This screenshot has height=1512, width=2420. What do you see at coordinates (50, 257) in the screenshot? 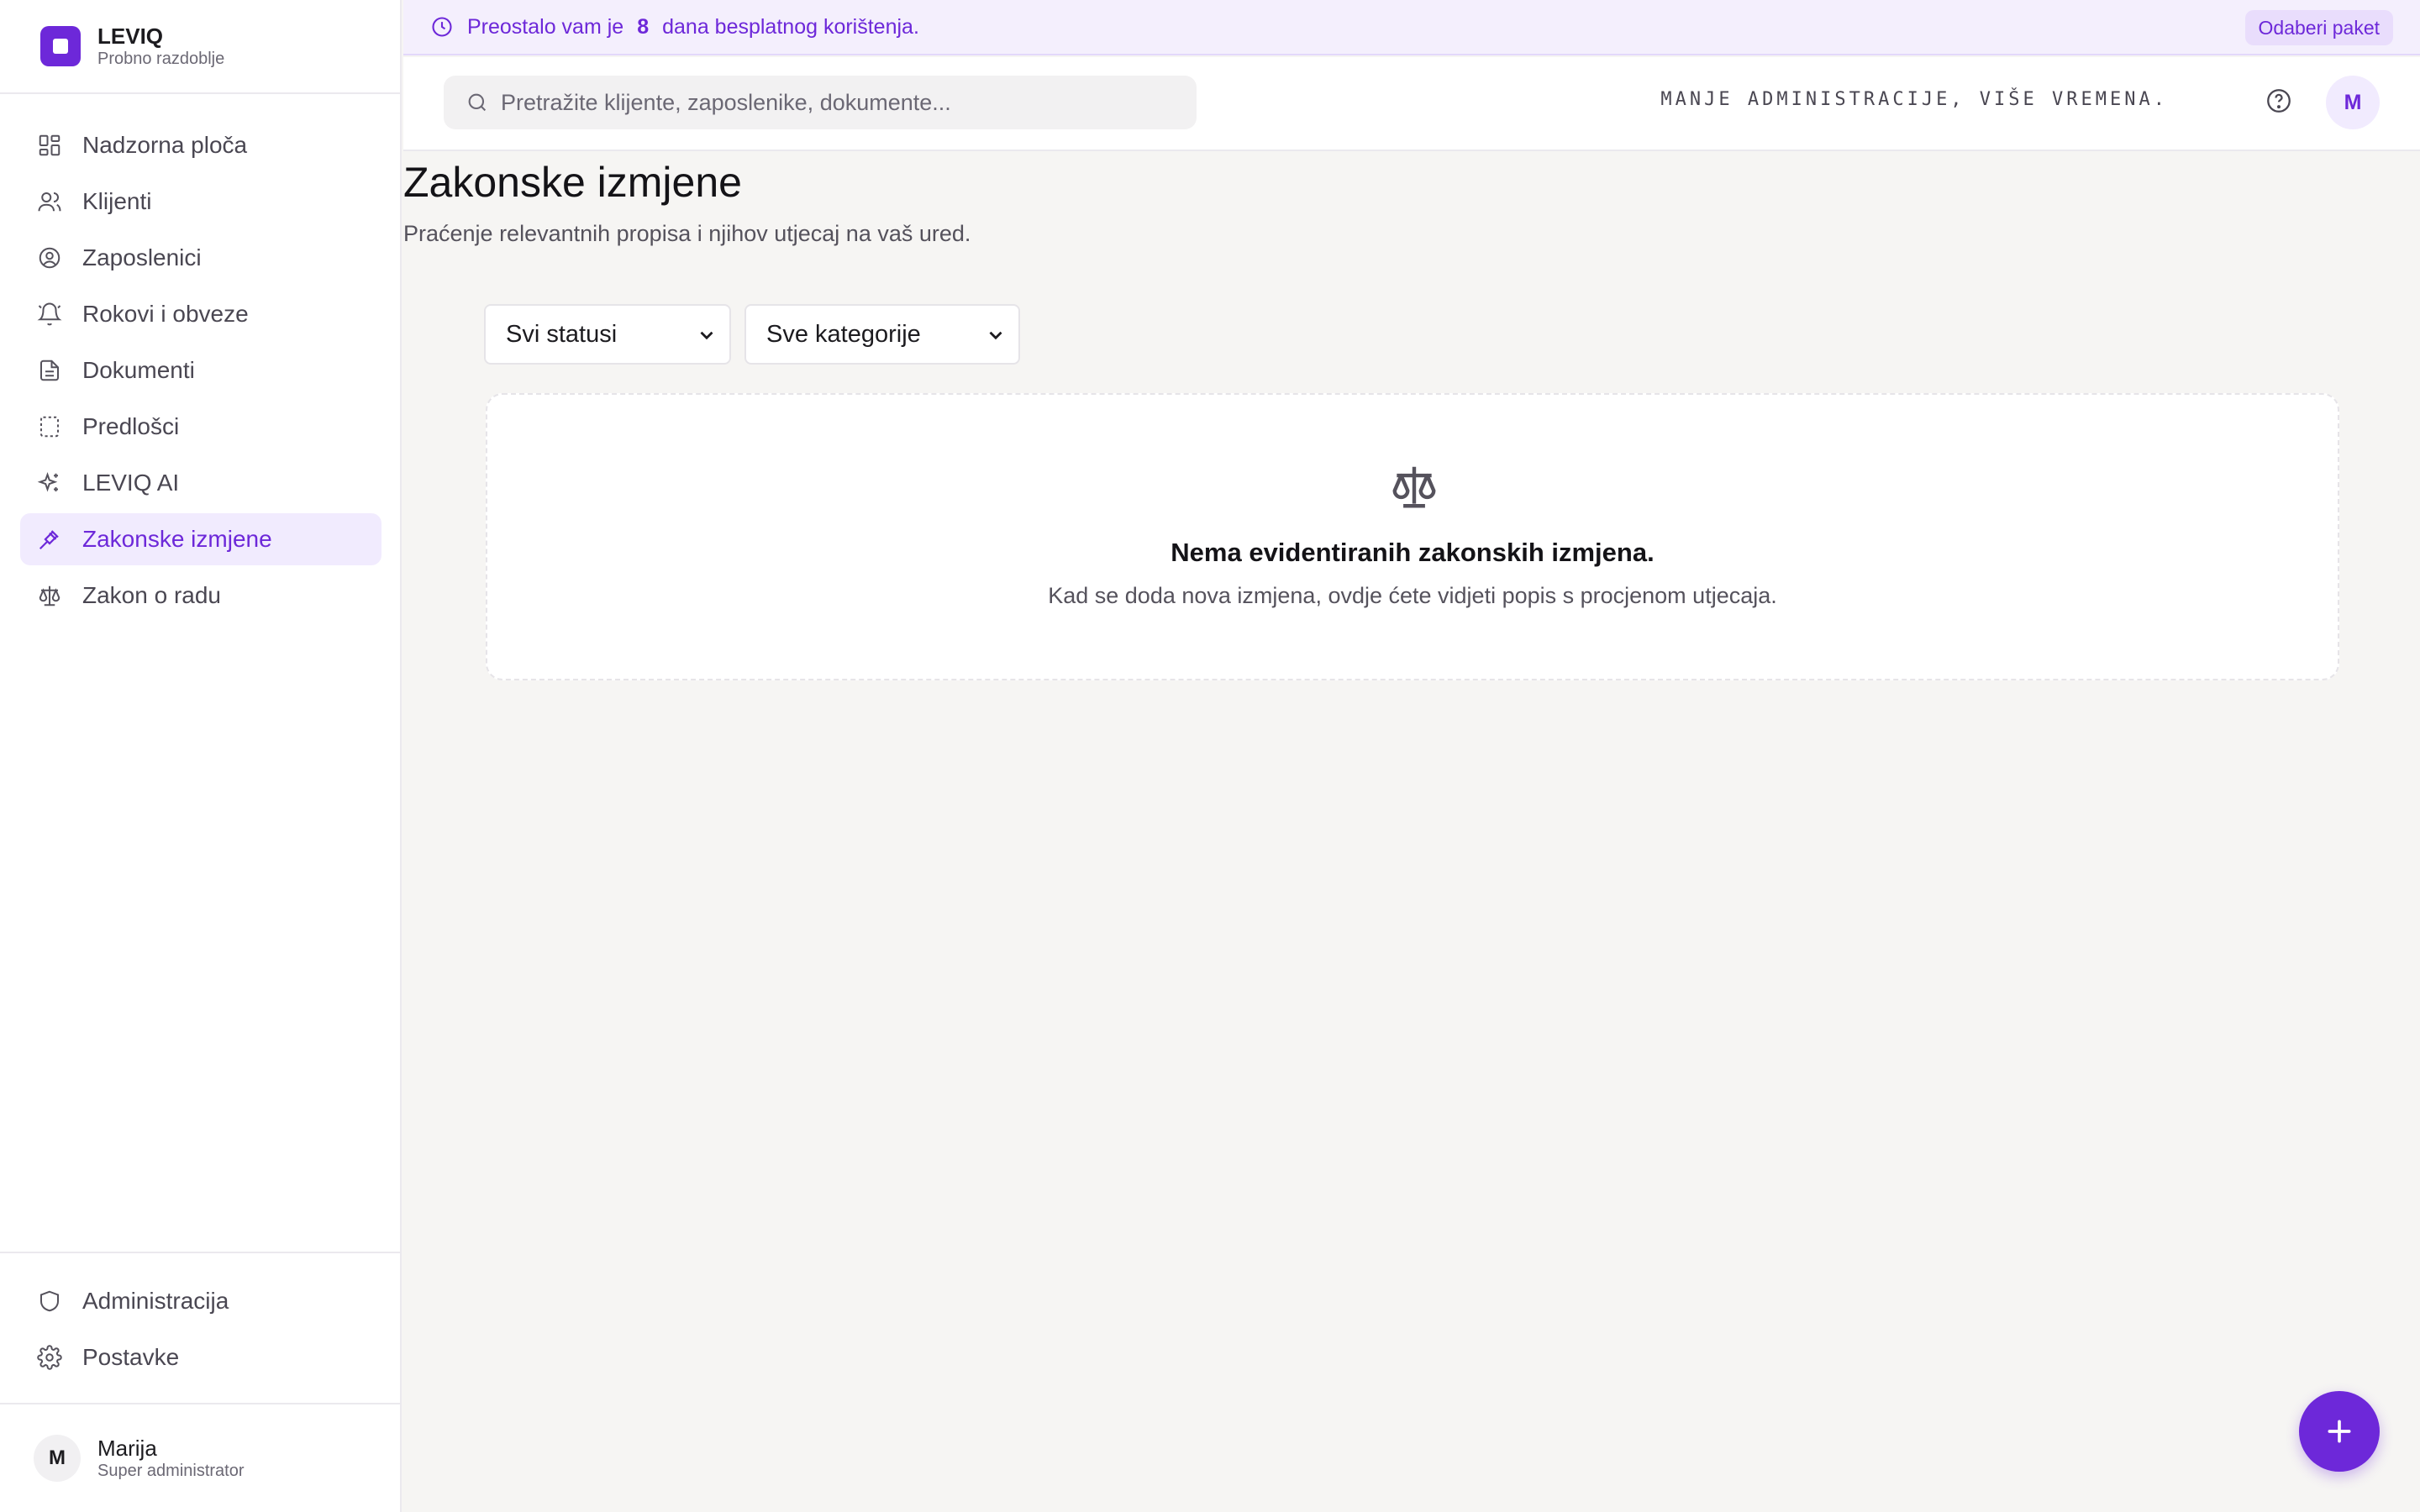
I see `user-circle-icon` at bounding box center [50, 257].